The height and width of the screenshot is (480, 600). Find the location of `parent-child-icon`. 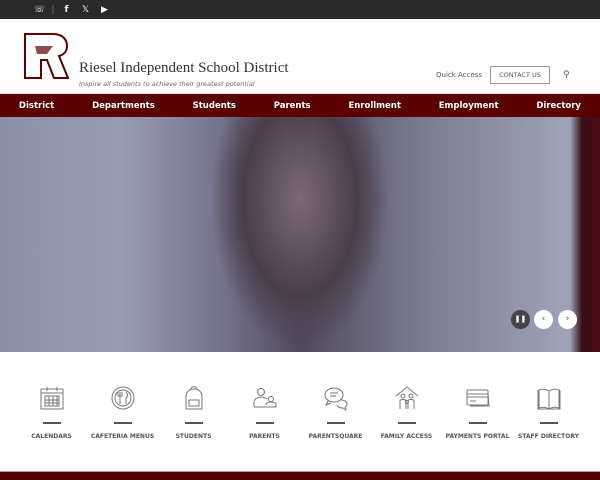

parent-child-icon is located at coordinates (264, 398).